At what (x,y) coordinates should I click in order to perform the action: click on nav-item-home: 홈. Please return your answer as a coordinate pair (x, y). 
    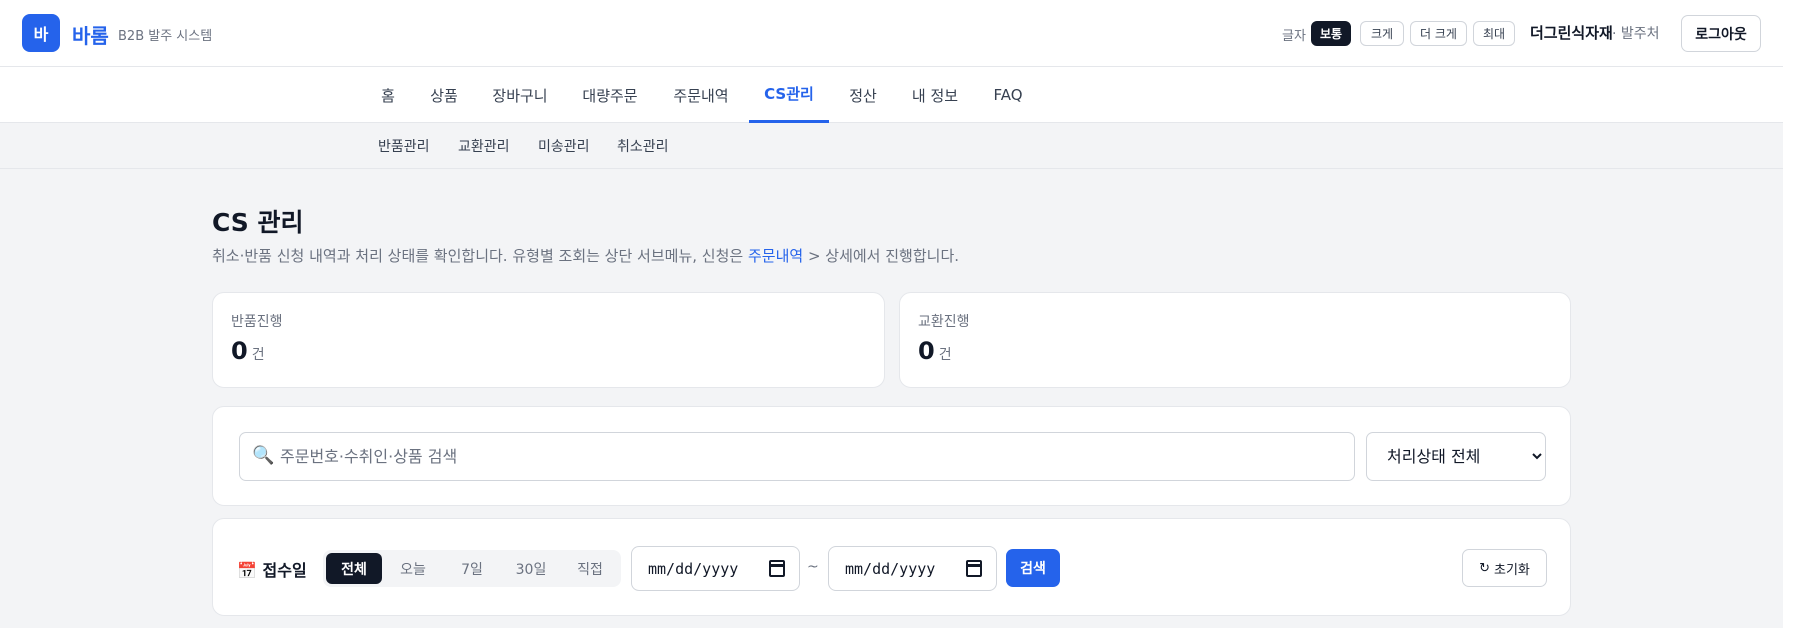
    Looking at the image, I should click on (388, 95).